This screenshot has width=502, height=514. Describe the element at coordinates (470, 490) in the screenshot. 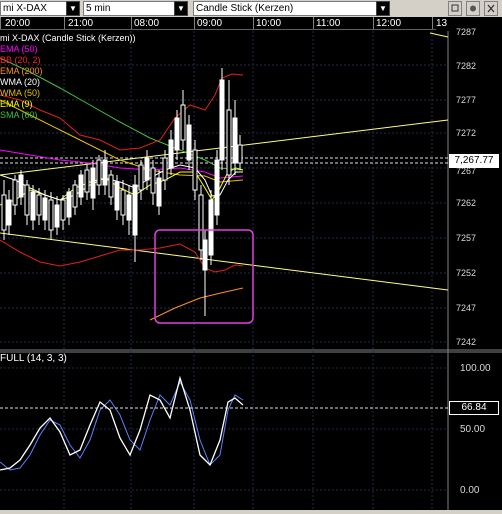

I see `stochastic-axis-label: 0.00` at that location.